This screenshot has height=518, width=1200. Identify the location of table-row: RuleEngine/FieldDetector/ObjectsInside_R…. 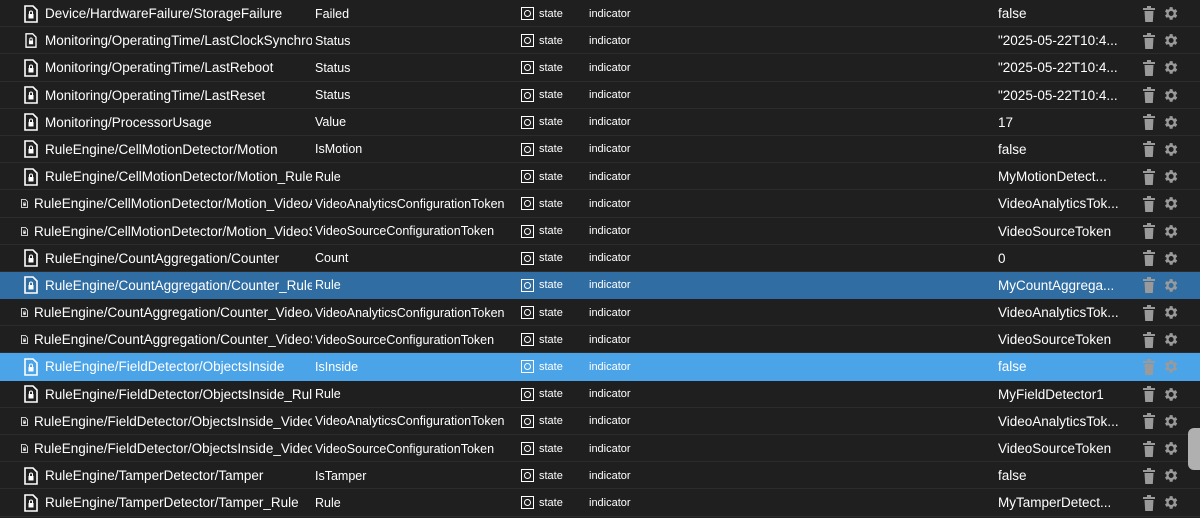
(600, 394).